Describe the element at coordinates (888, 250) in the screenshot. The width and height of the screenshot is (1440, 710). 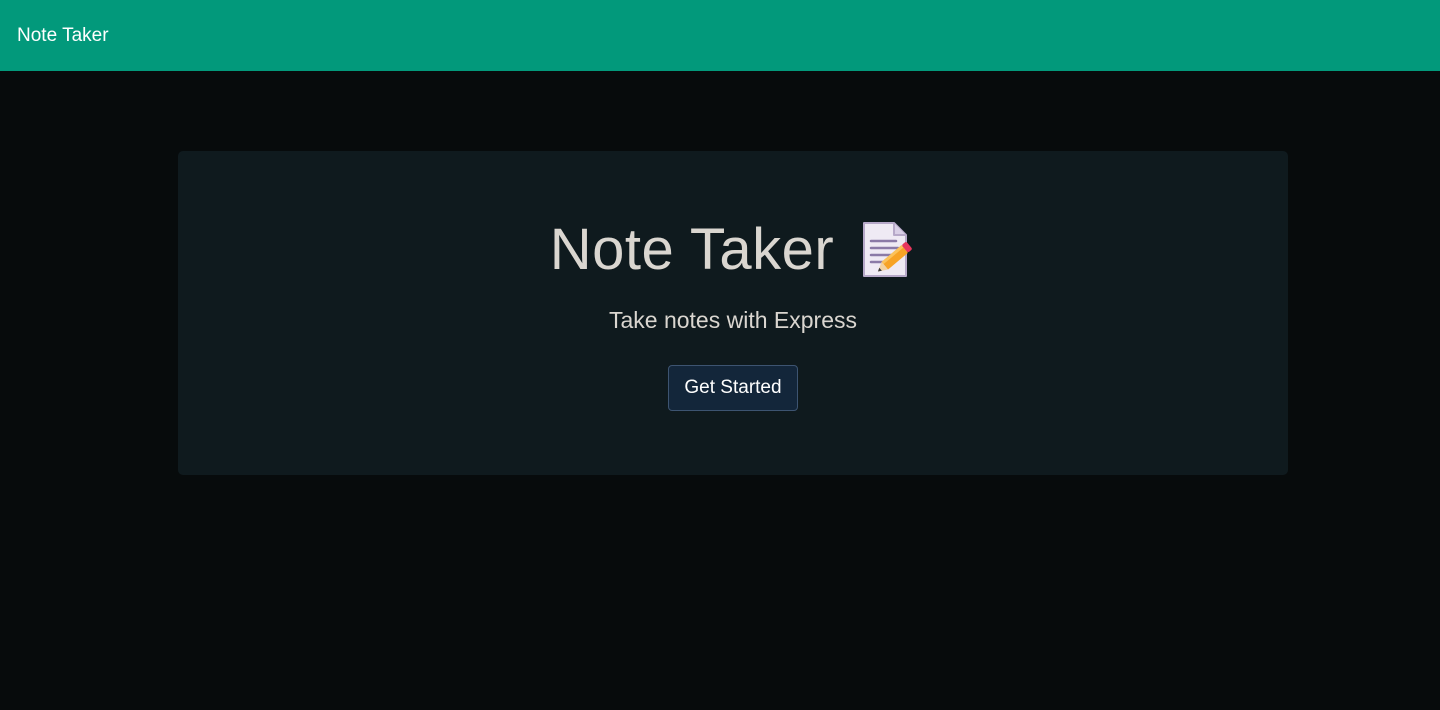
I see `memo-icon` at that location.